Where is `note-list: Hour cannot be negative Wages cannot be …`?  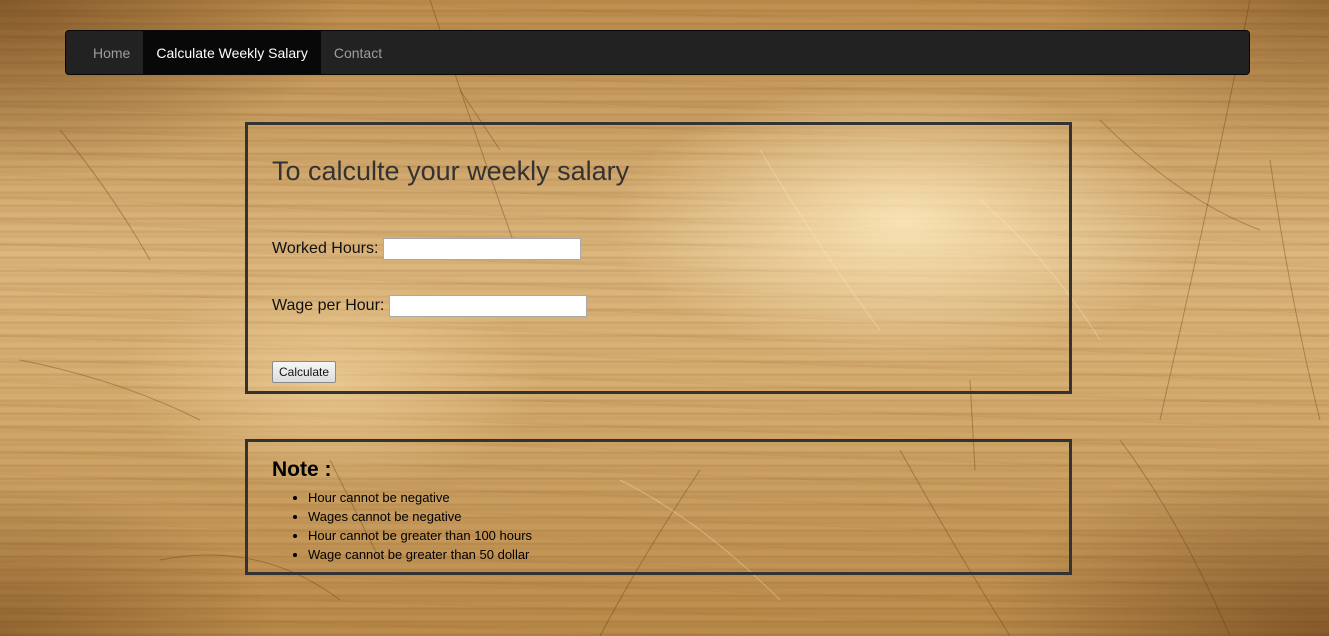
note-list: Hour cannot be negative Wages cannot be … is located at coordinates (402, 526).